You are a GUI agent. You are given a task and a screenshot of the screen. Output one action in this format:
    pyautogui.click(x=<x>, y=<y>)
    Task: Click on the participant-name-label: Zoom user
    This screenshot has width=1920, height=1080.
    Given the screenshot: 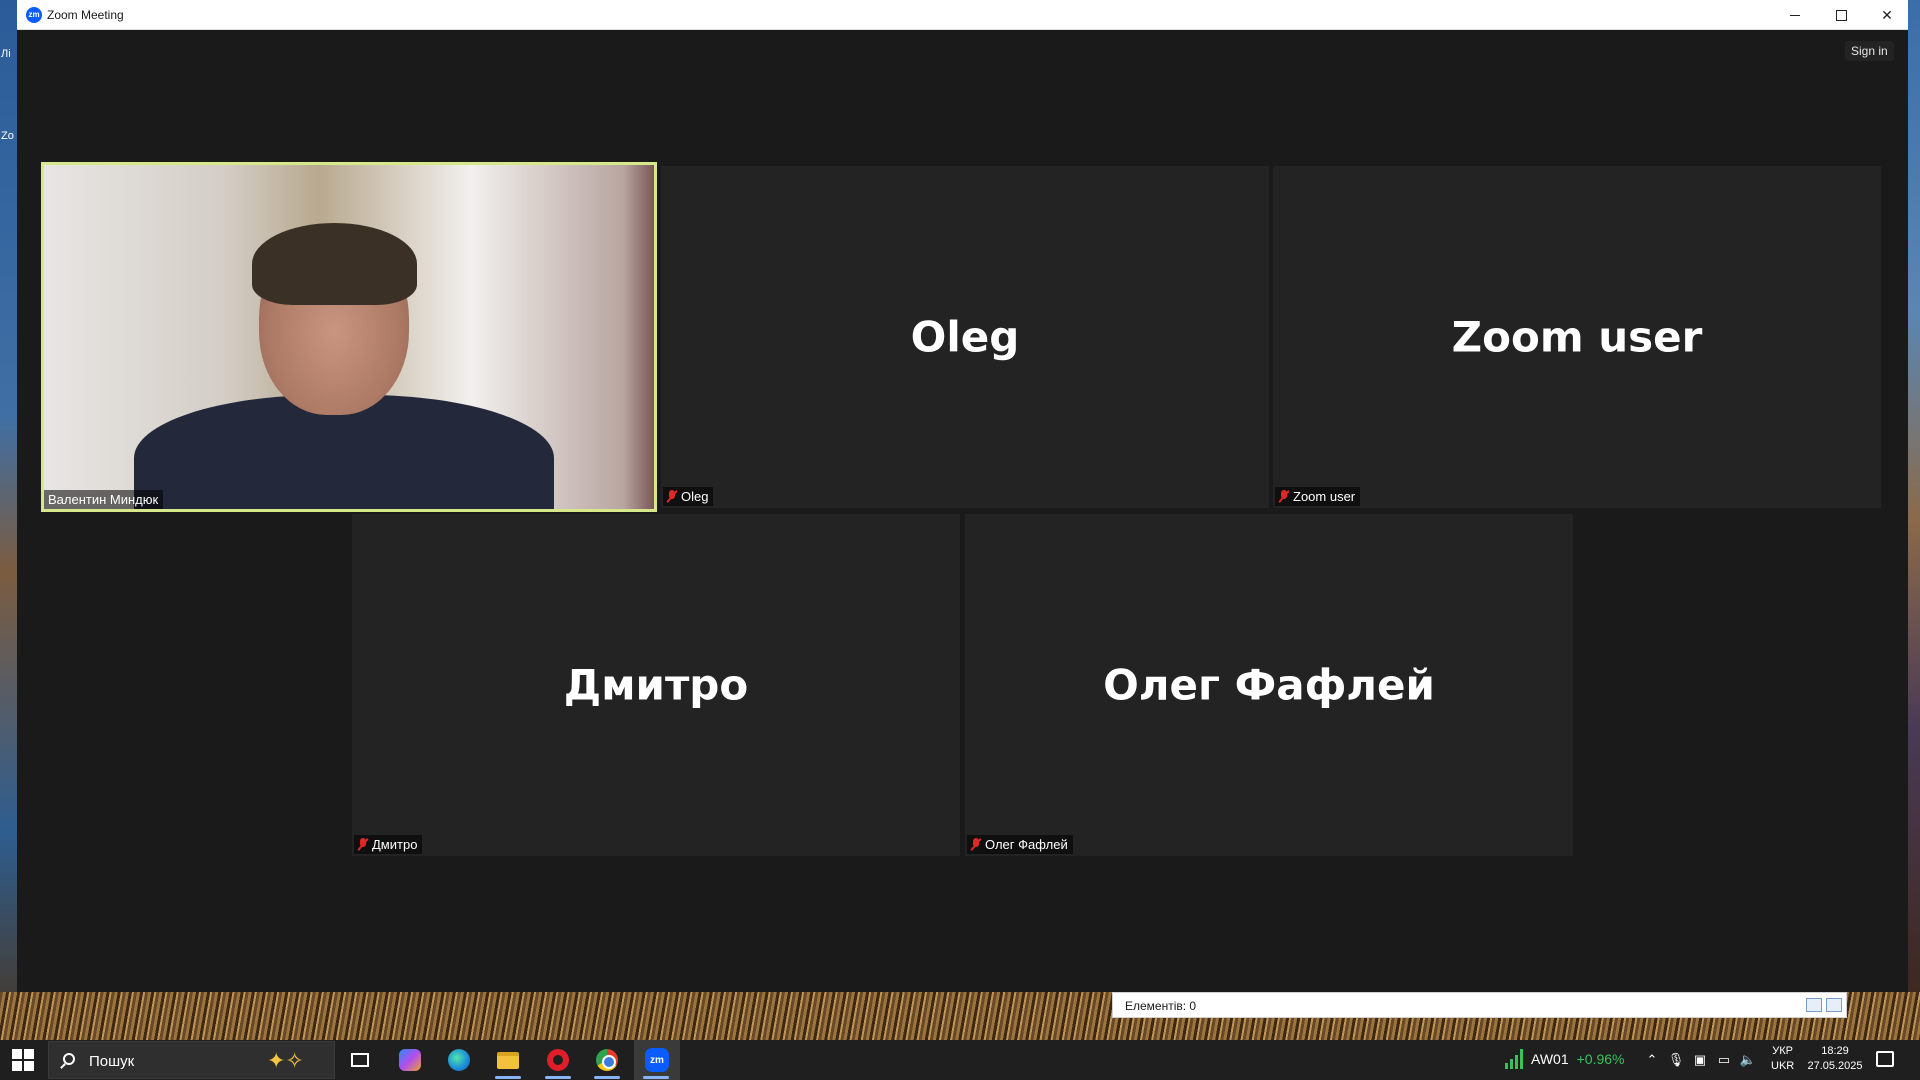 What is the action you would take?
    pyautogui.click(x=1318, y=496)
    